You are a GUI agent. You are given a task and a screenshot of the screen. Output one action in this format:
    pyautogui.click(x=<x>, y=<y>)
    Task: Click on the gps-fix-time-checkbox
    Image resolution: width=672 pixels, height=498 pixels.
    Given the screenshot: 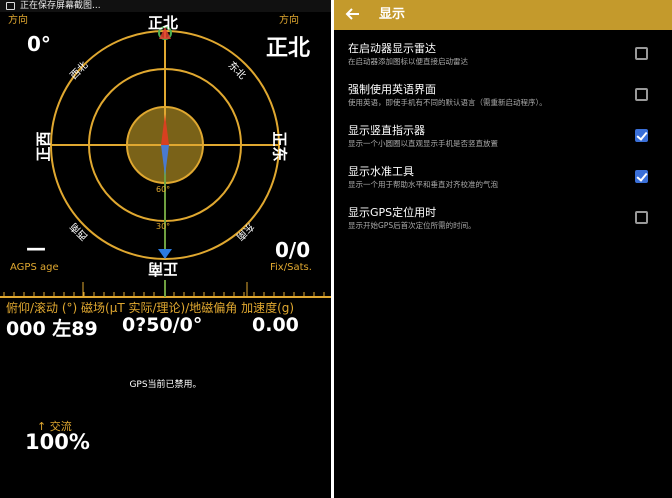 What is the action you would take?
    pyautogui.click(x=641, y=217)
    